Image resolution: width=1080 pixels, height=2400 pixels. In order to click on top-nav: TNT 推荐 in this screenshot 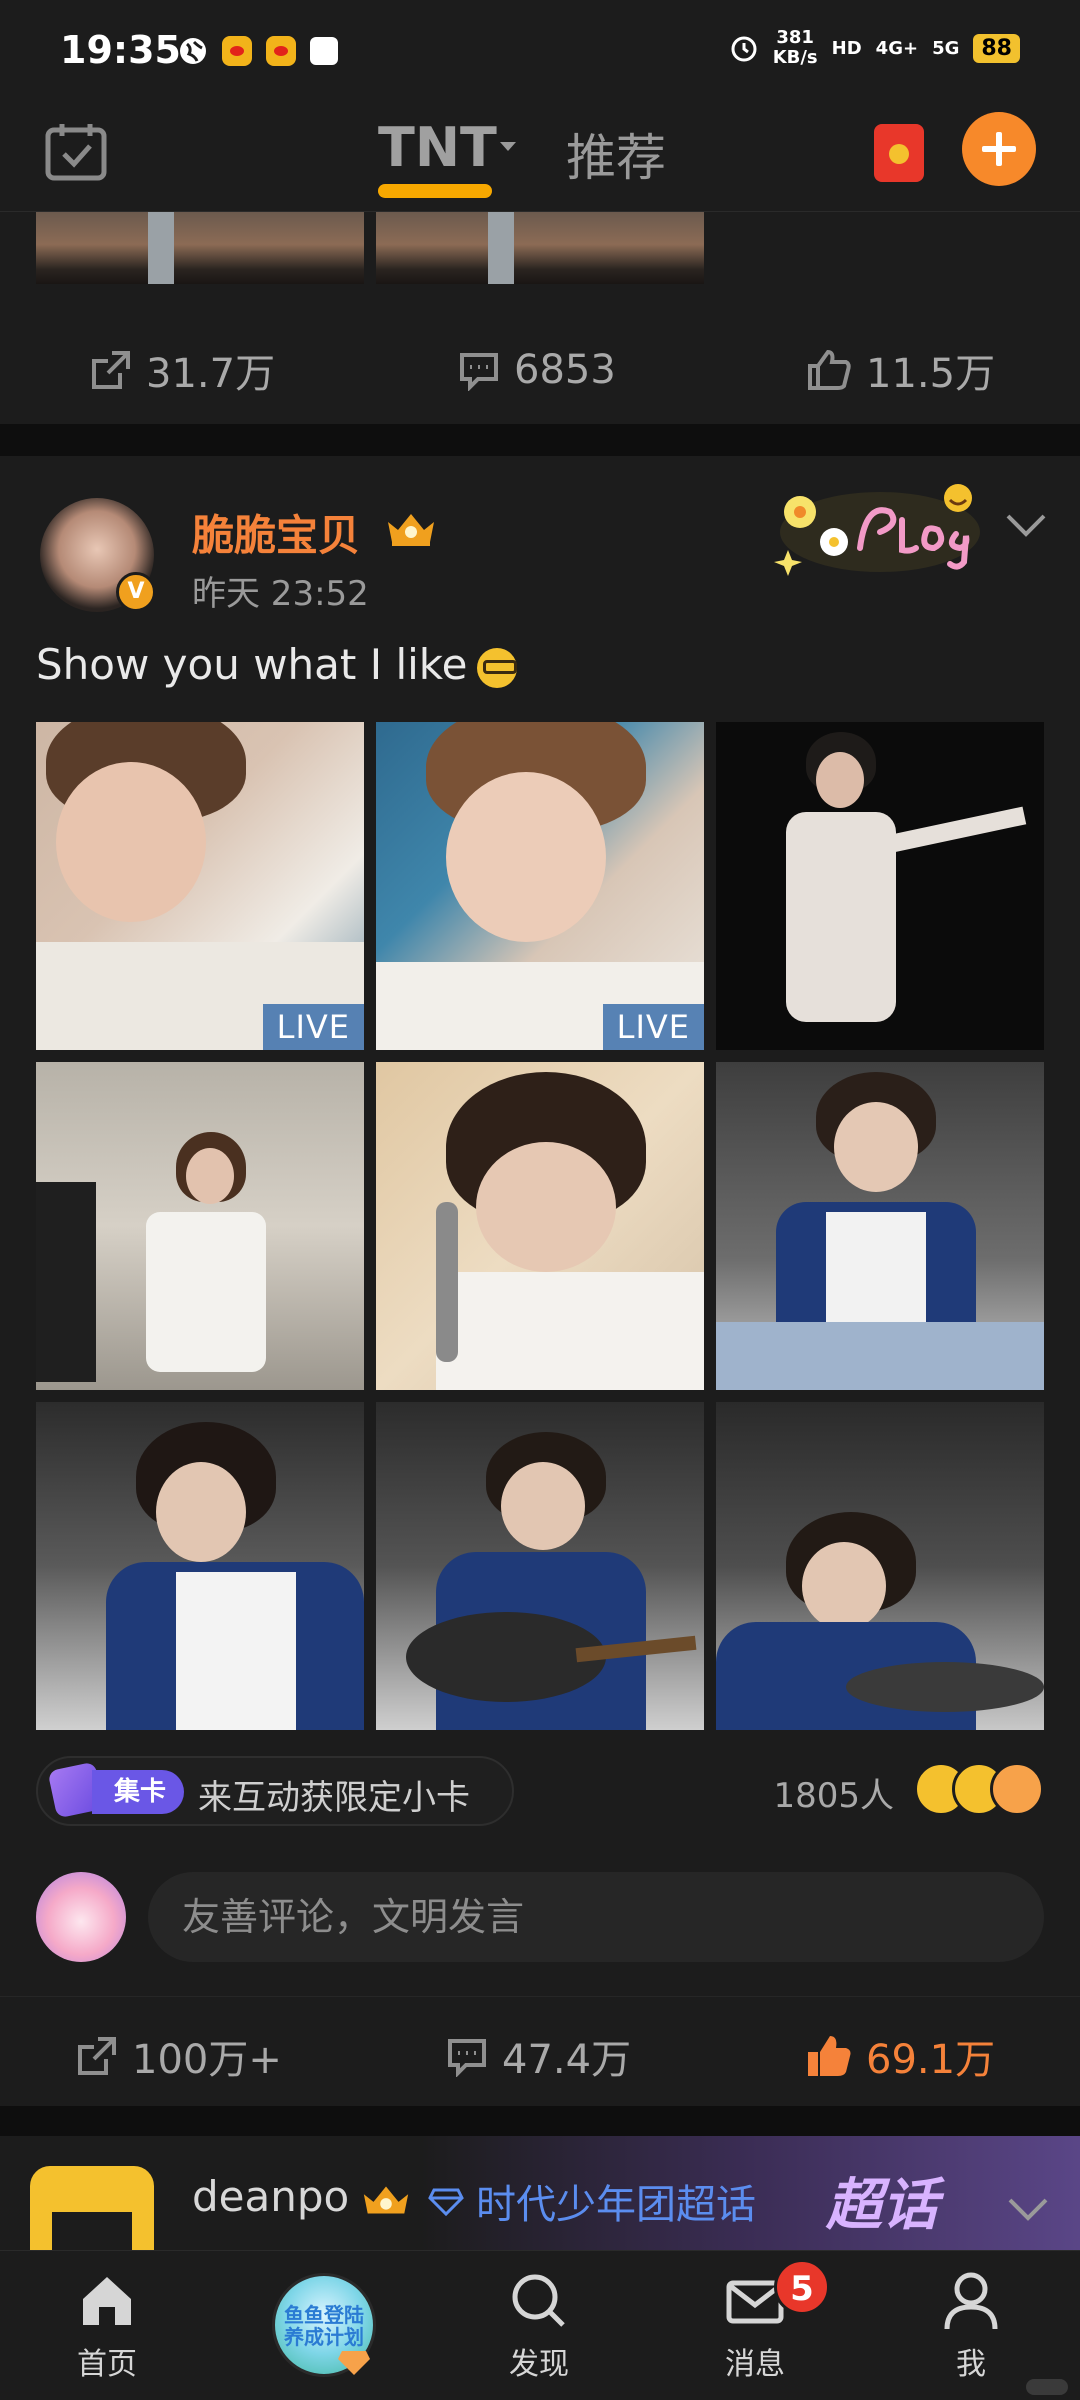, I will do `click(540, 156)`.